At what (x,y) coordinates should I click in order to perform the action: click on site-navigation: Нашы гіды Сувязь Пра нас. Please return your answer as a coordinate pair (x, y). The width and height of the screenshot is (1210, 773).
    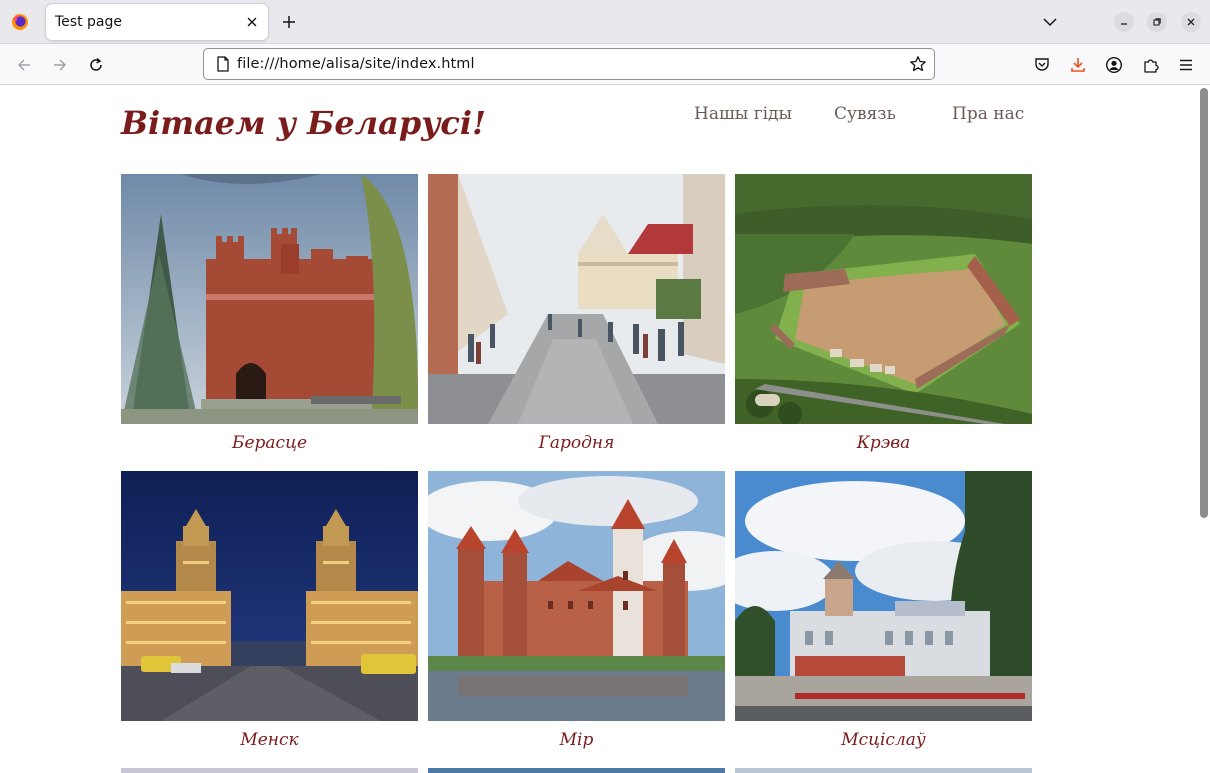
    Looking at the image, I should click on (605, 116).